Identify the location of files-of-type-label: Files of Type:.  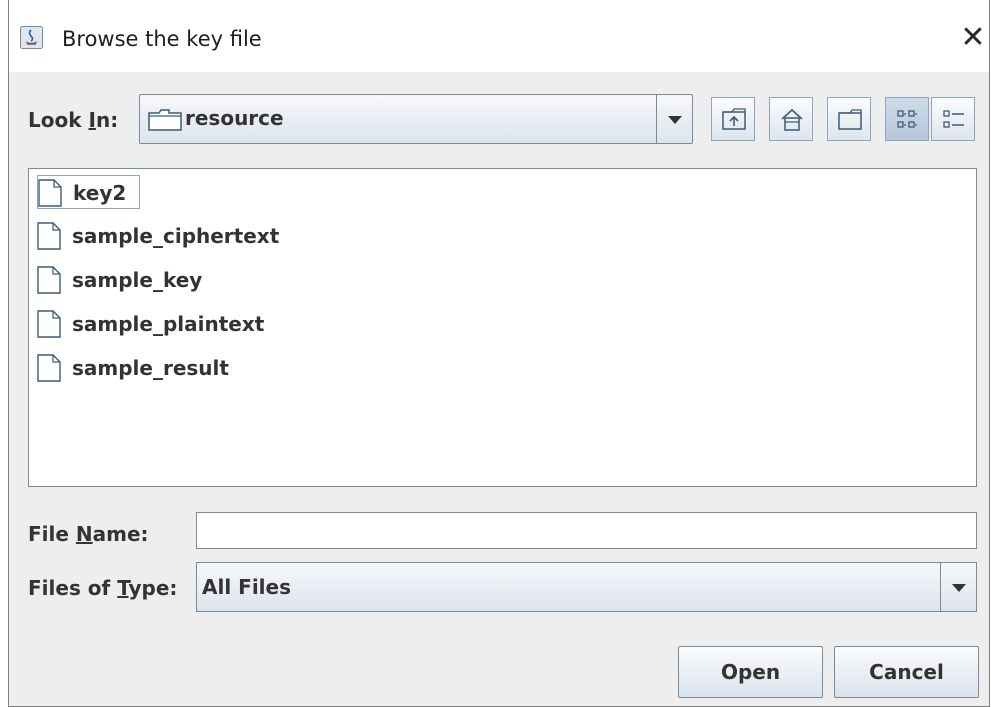
(103, 588).